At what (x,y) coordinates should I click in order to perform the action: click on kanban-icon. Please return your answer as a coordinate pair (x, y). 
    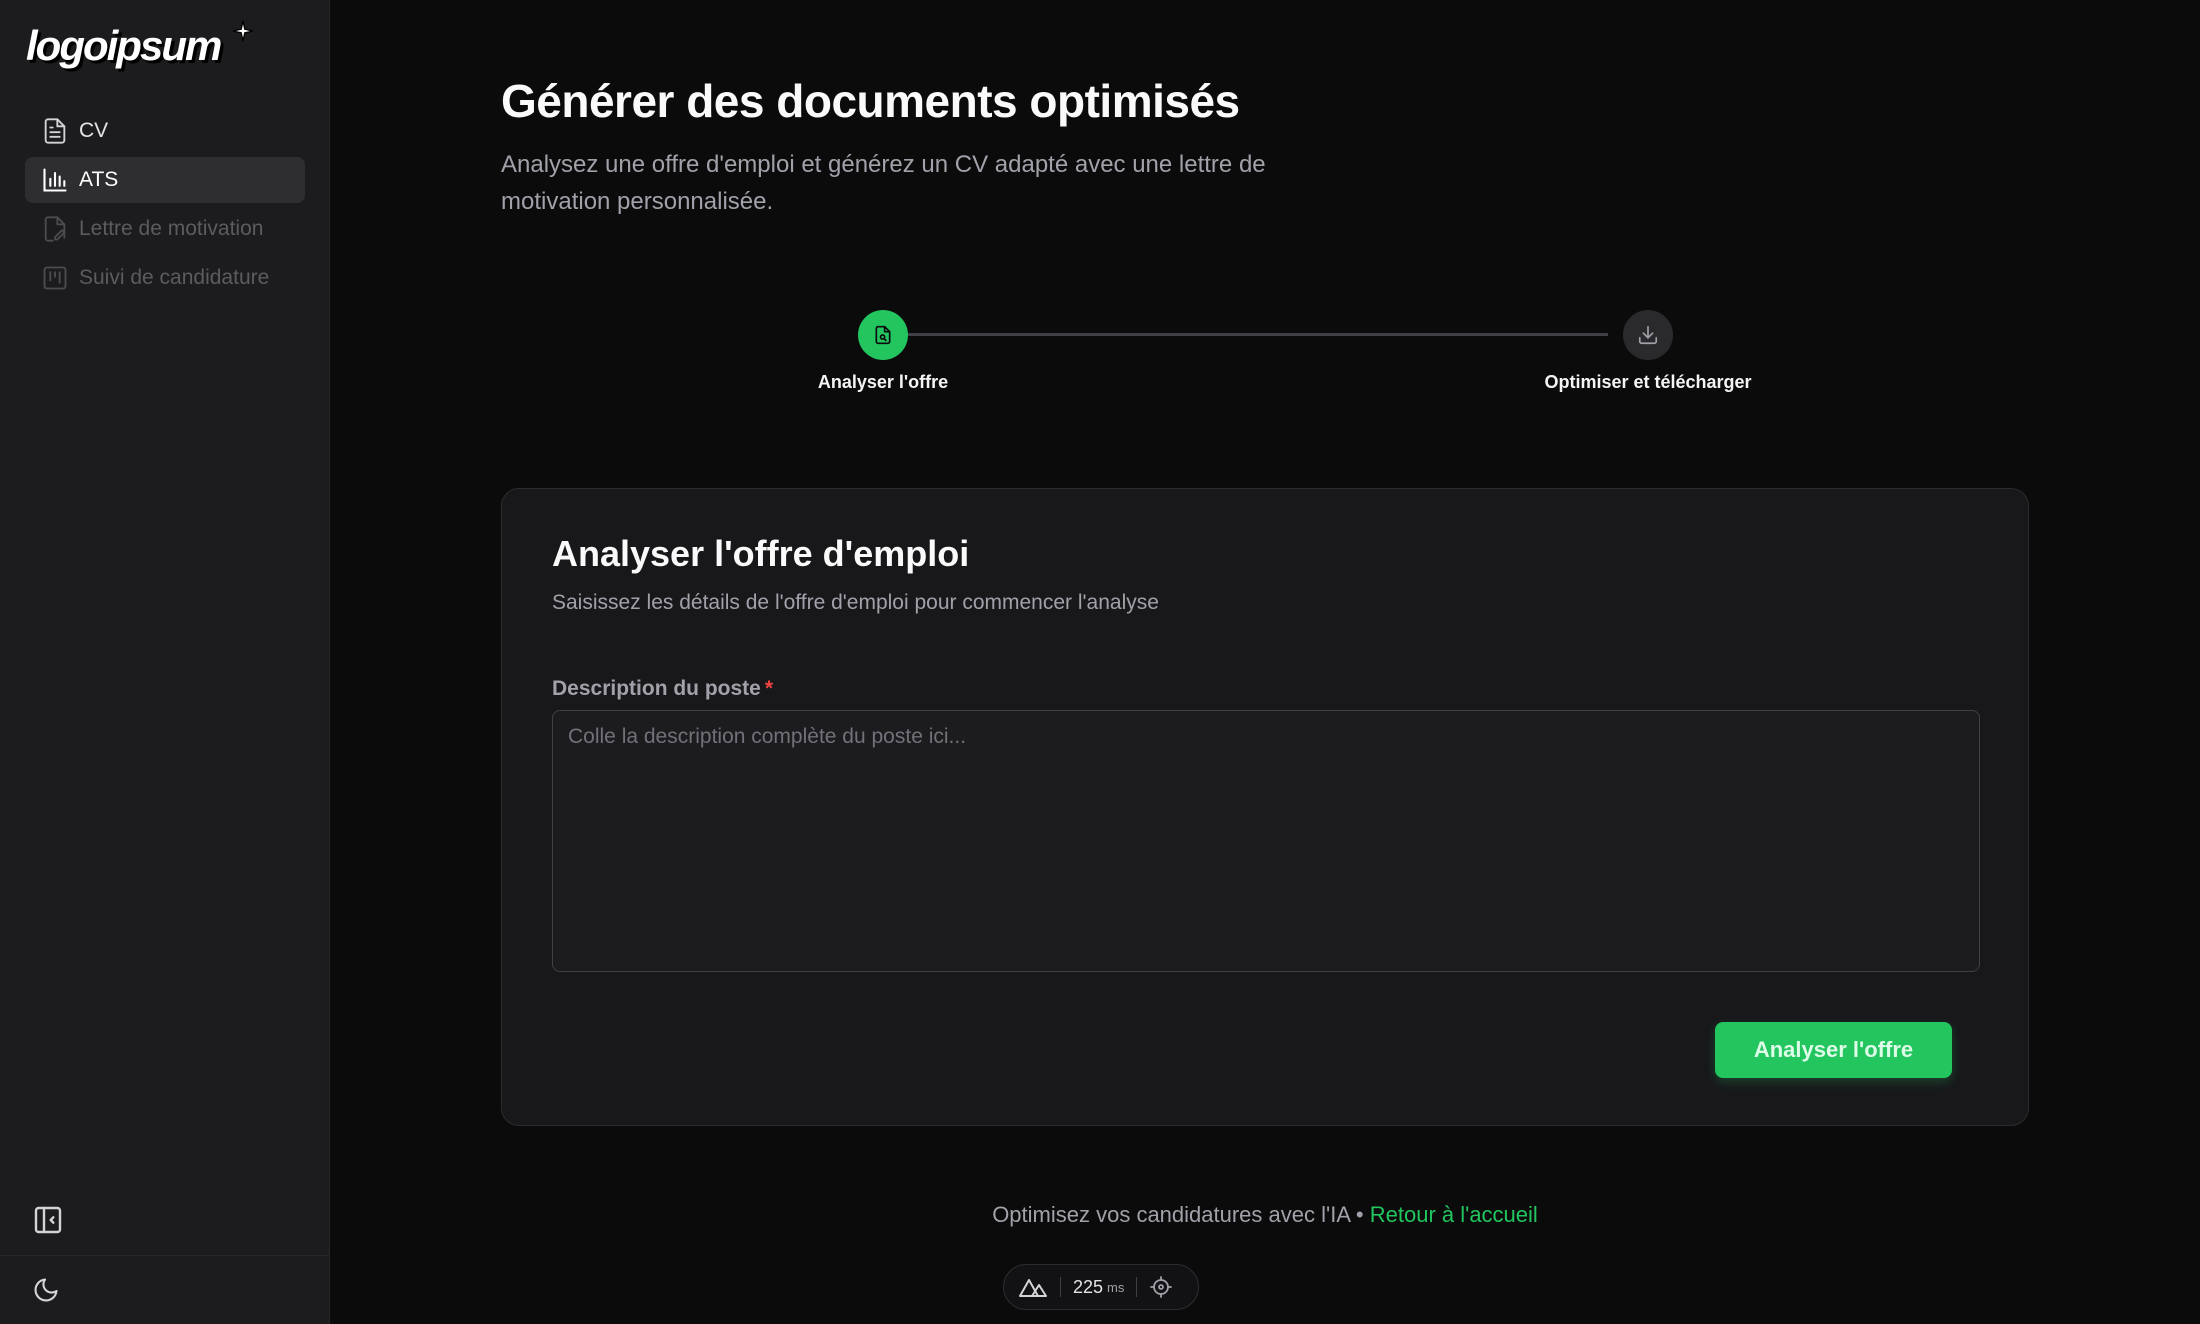
    Looking at the image, I should click on (55, 278).